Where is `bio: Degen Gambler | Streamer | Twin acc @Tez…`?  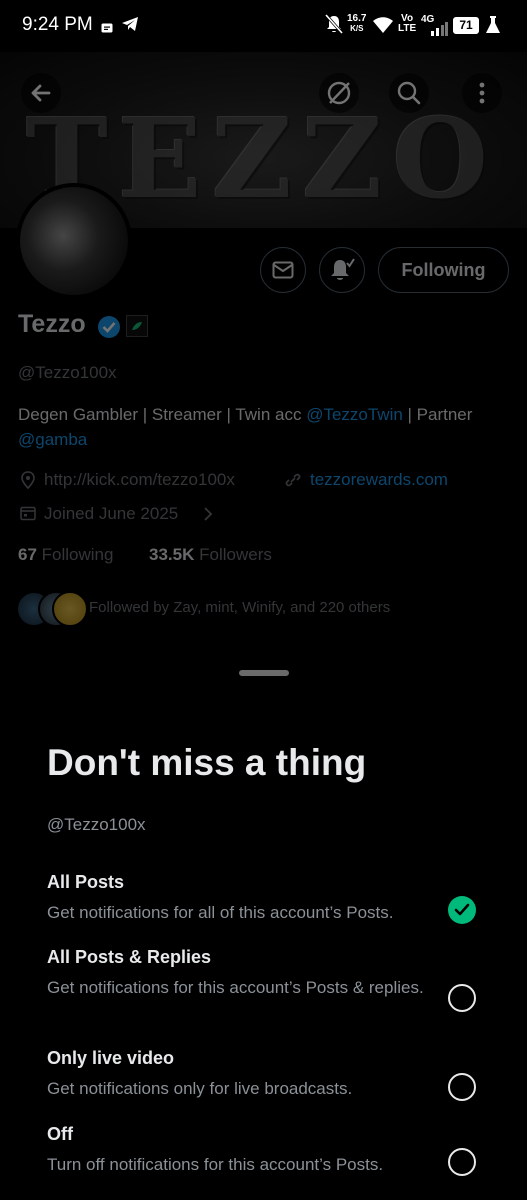
bio: Degen Gambler | Streamer | Twin acc @Tez… is located at coordinates (258, 427).